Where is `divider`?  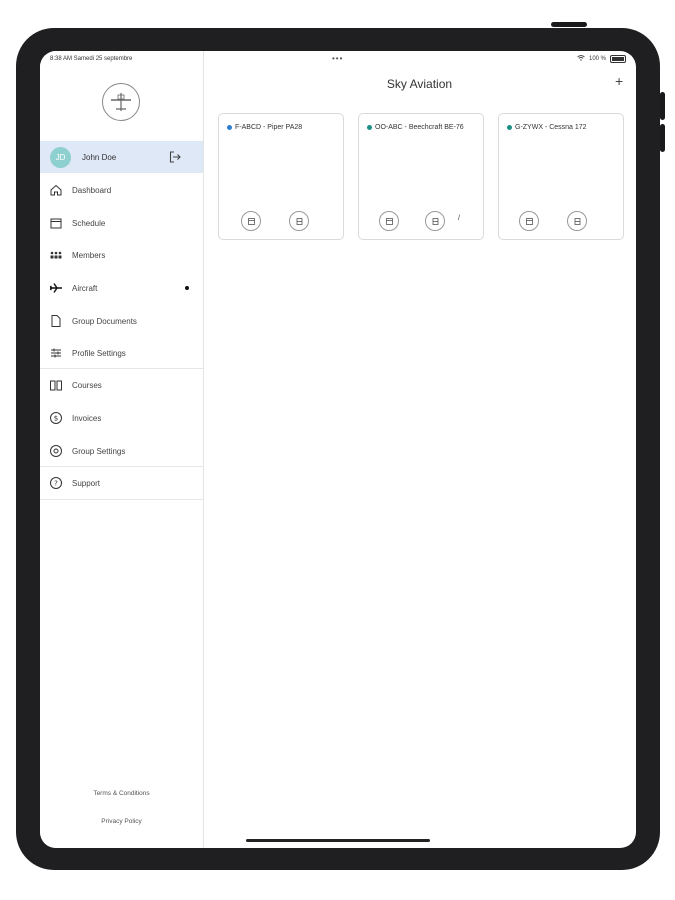
divider is located at coordinates (121, 499).